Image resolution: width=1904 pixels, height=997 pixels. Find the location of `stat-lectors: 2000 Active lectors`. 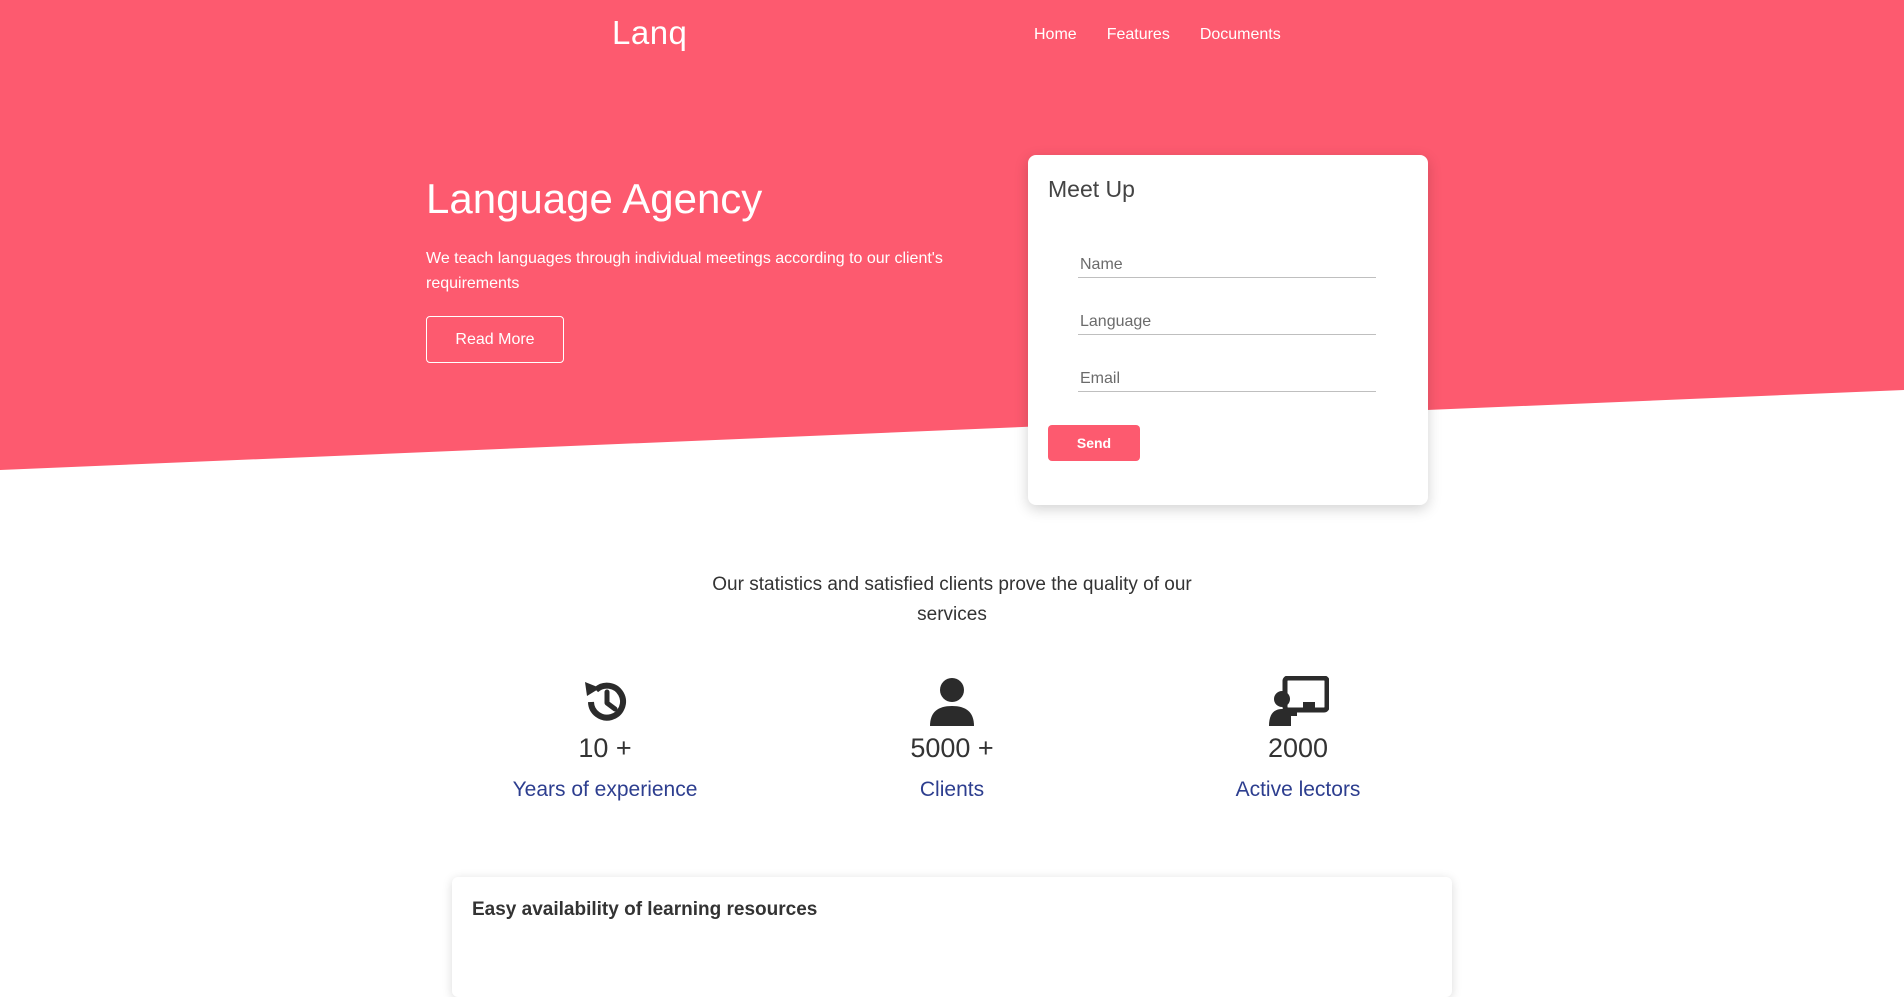

stat-lectors: 2000 Active lectors is located at coordinates (1298, 739).